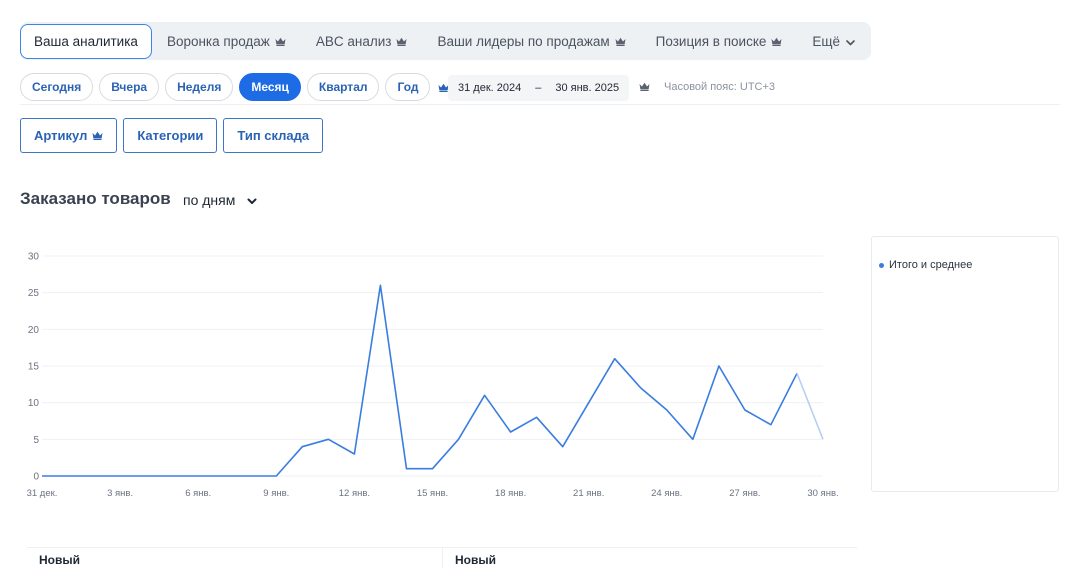 The height and width of the screenshot is (568, 1080). I want to click on x-tick-label: 12 янв., so click(354, 493).